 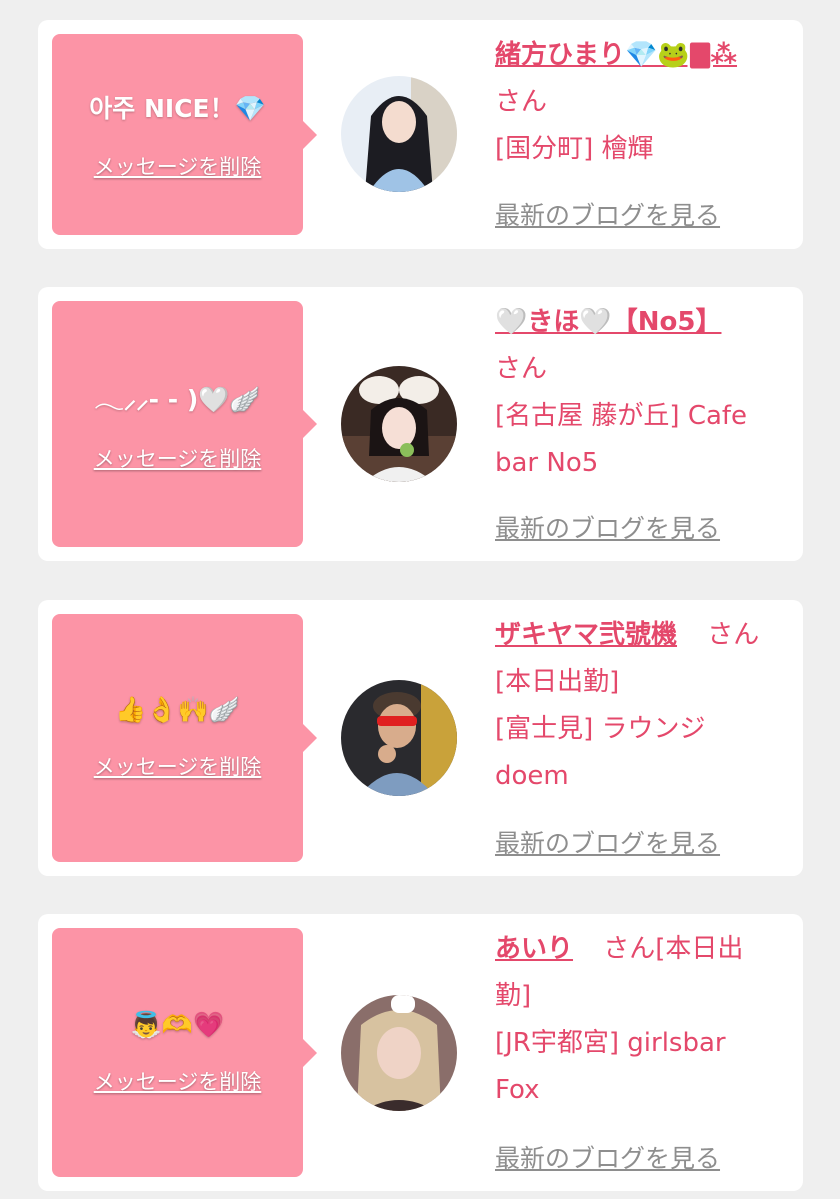 I want to click on sender-info: 緒方ひまり💎🐸🀫⁂ さん [国分町] 檜輝, so click(x=645, y=102).